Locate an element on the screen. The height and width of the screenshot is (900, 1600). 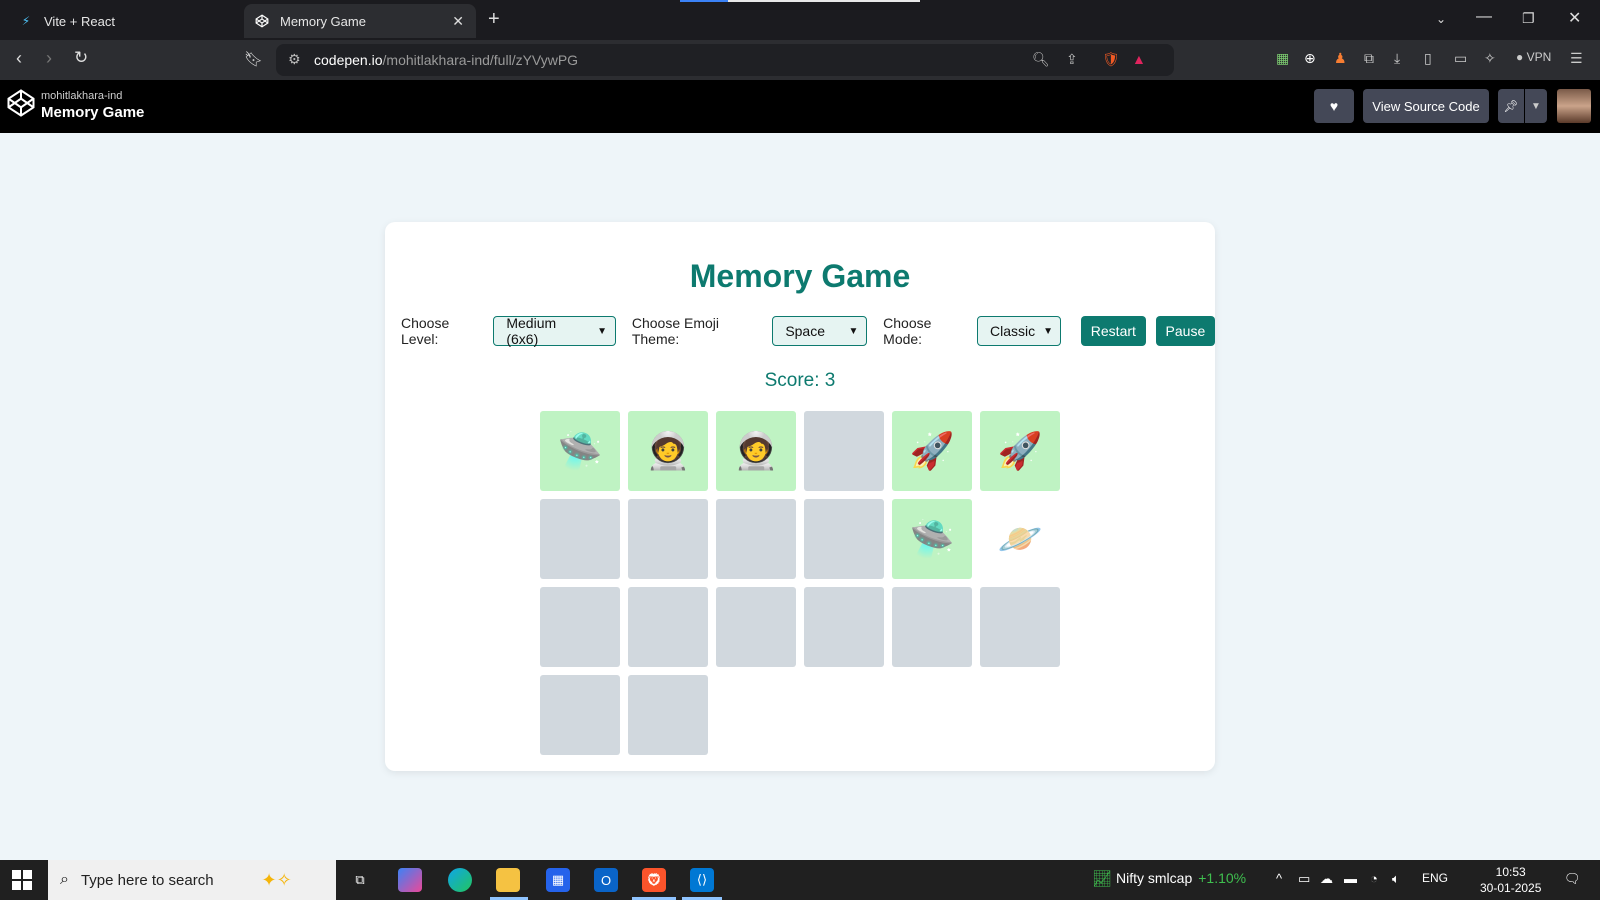
brave-shields-icon: 🛡︎ is located at coordinates (1111, 59).